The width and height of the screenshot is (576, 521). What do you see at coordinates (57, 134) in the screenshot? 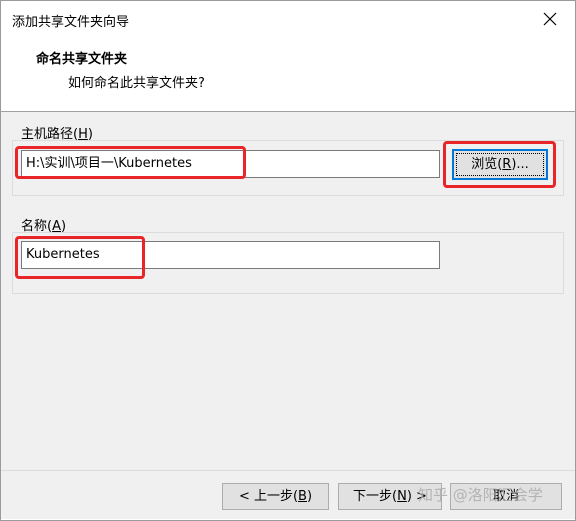
I see `host-path-label: 主机路径(H)` at bounding box center [57, 134].